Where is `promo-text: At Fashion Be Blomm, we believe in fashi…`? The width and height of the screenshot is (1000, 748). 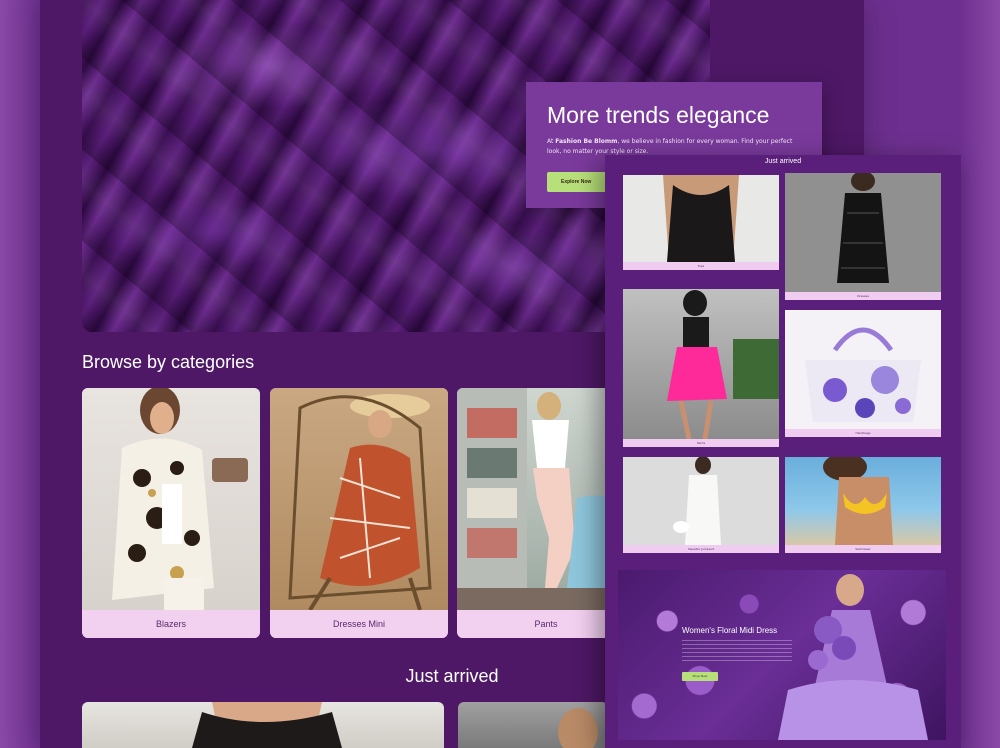 promo-text: At Fashion Be Blomm, we believe in fashi… is located at coordinates (675, 147).